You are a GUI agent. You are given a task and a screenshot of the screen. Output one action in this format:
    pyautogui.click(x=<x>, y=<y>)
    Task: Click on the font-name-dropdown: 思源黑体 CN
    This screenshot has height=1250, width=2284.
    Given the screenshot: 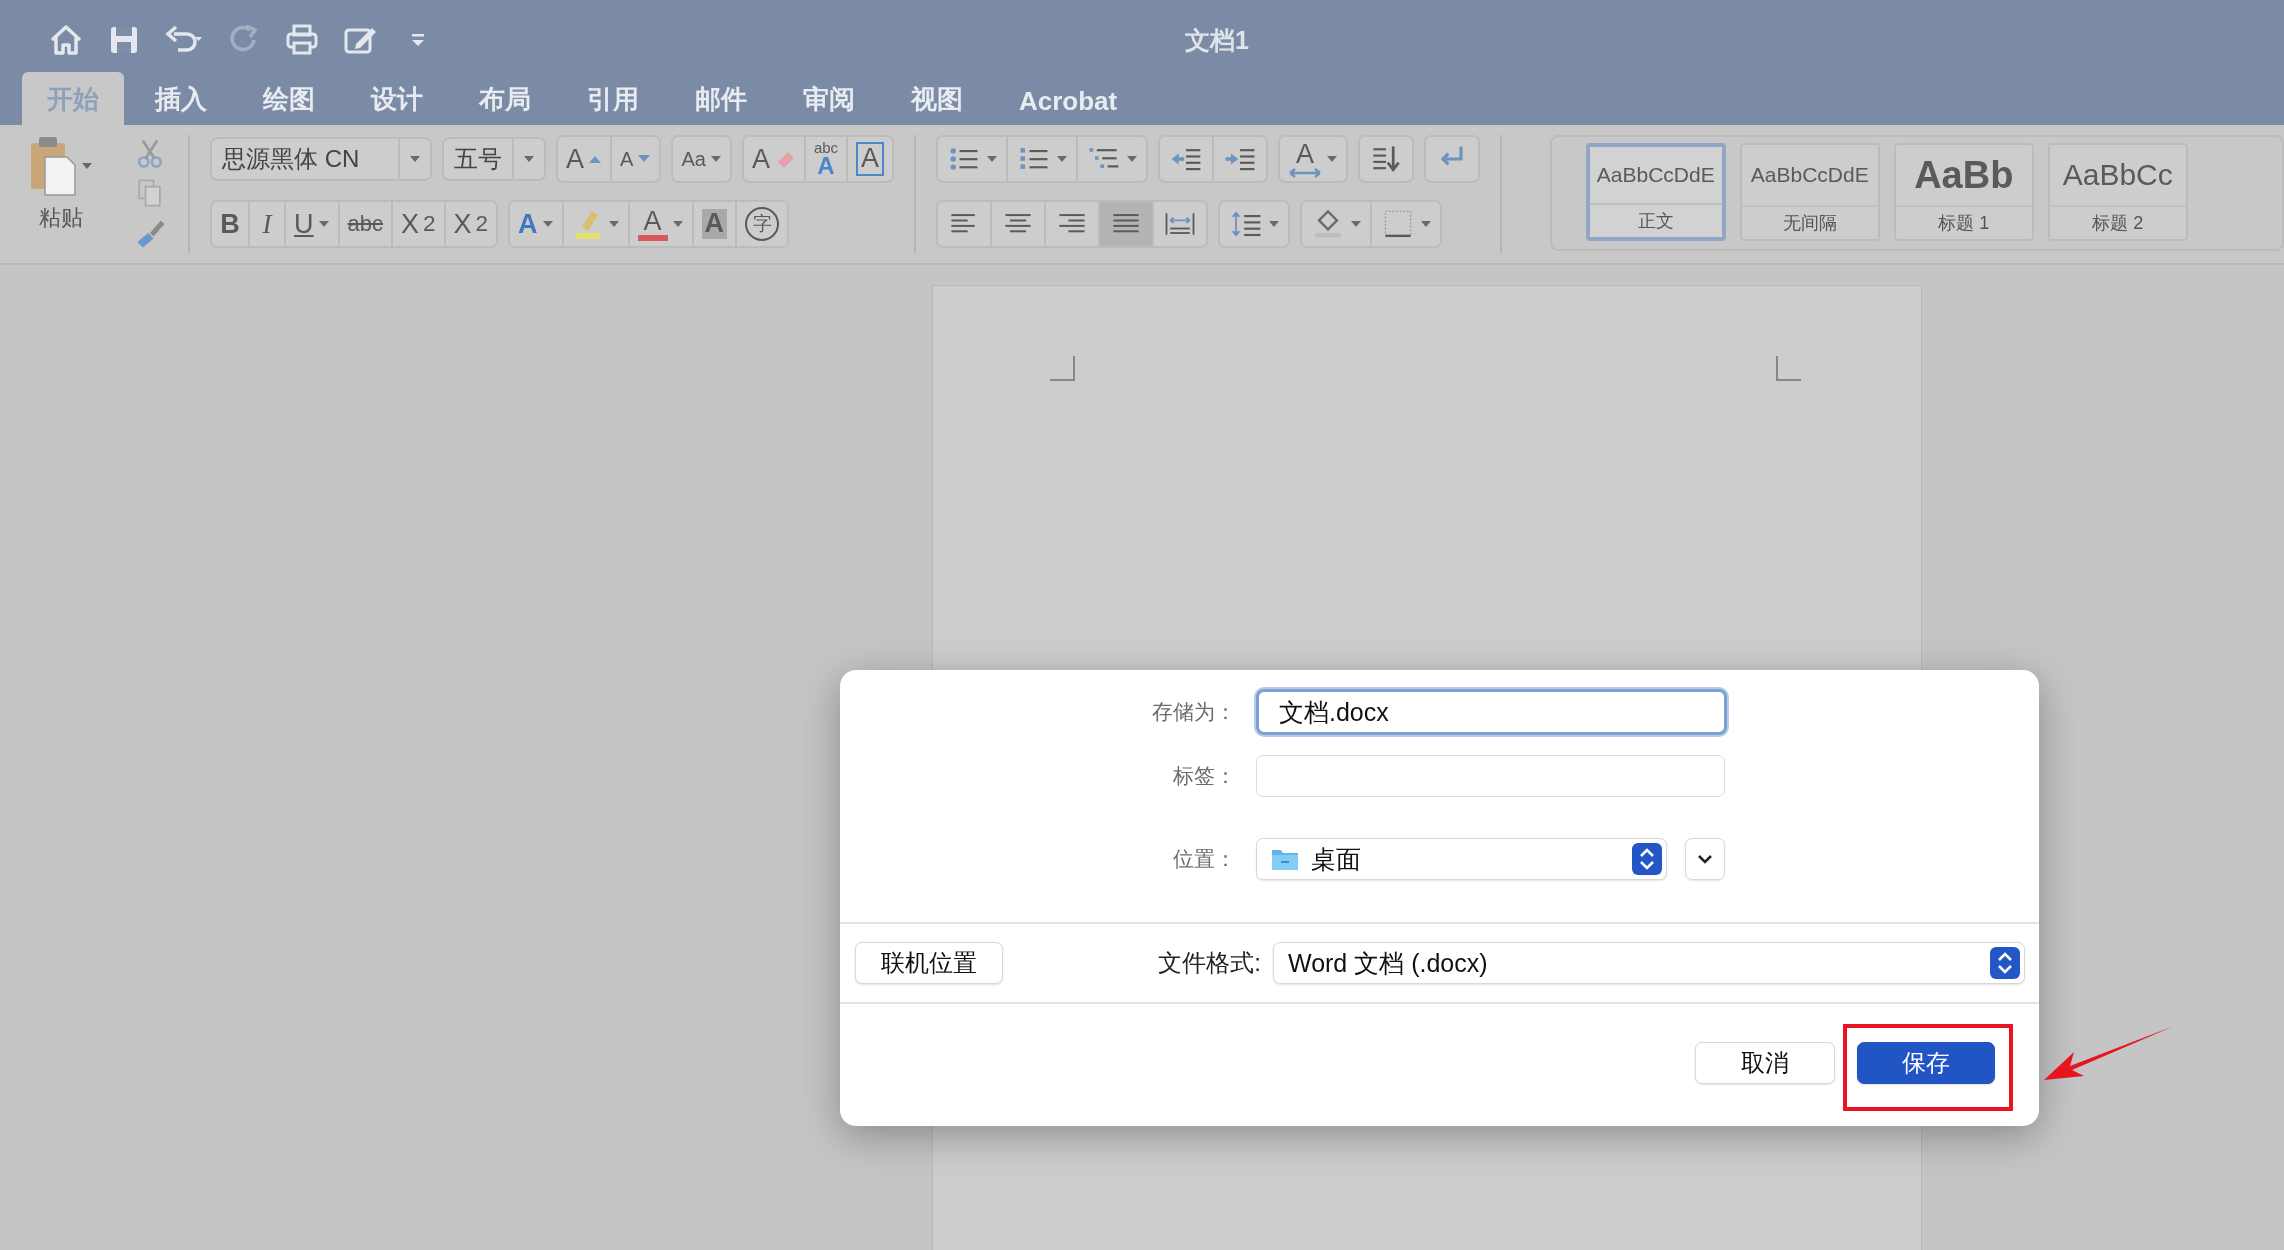 What is the action you would take?
    pyautogui.click(x=321, y=159)
    